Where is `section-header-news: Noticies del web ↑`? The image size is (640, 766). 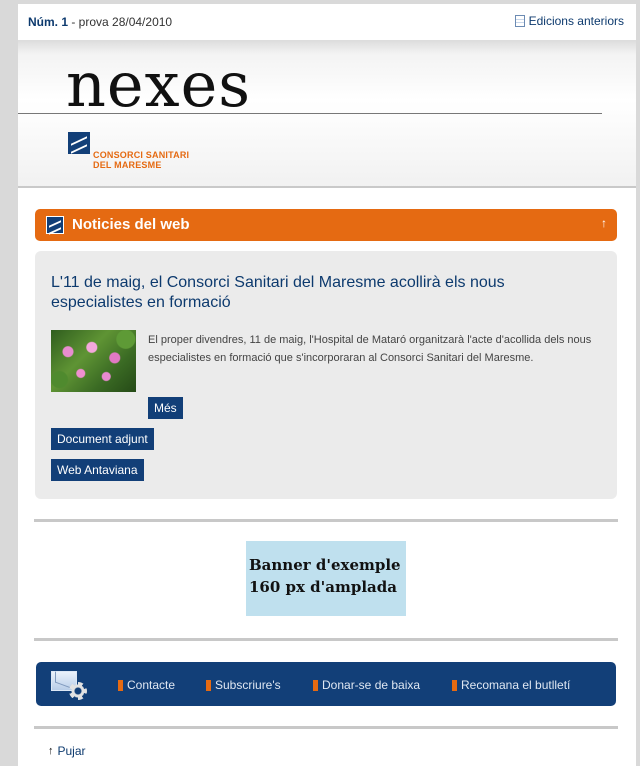 section-header-news: Noticies del web ↑ is located at coordinates (326, 225).